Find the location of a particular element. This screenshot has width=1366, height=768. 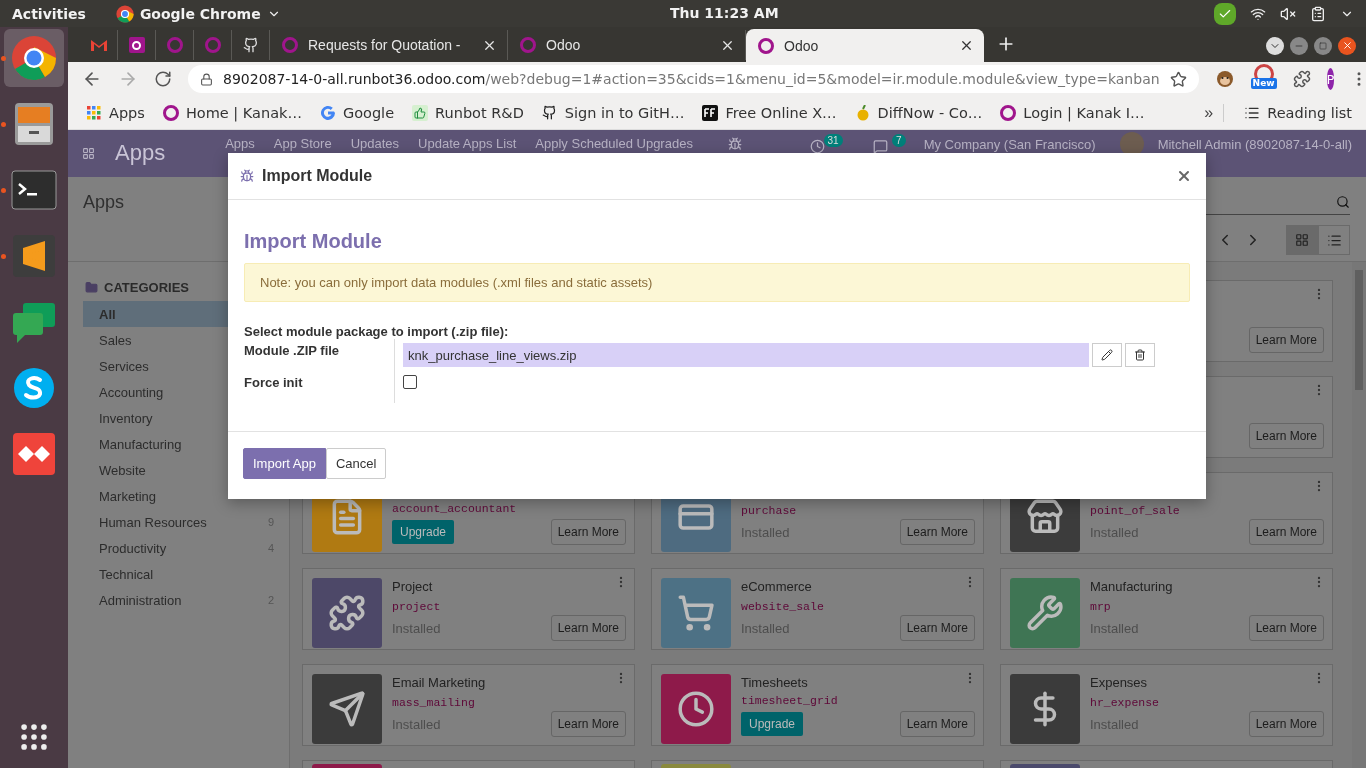

app-name: Manufacturing is located at coordinates (1131, 587).